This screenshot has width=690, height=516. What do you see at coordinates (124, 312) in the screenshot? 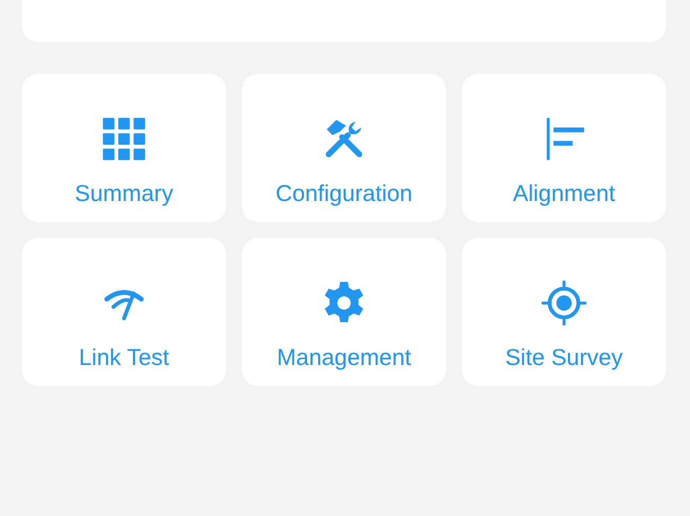
I see `menu-tile: Link Test` at bounding box center [124, 312].